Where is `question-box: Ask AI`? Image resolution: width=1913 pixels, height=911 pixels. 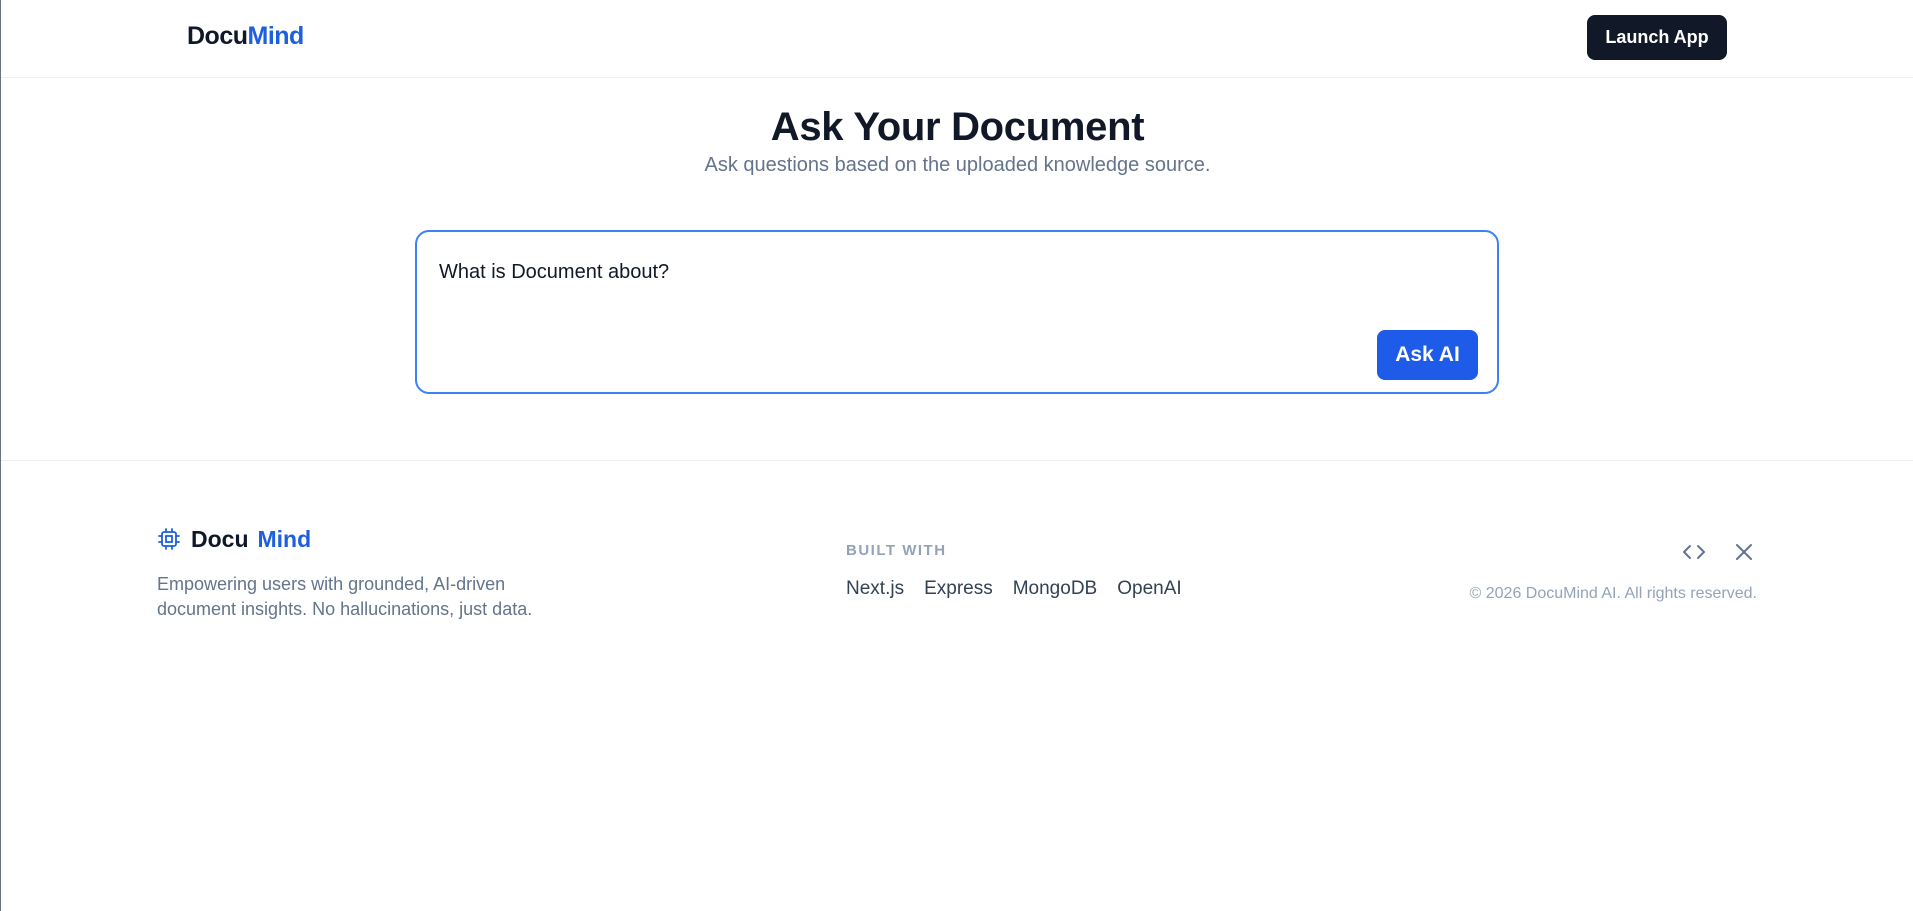
question-box: Ask AI is located at coordinates (957, 312).